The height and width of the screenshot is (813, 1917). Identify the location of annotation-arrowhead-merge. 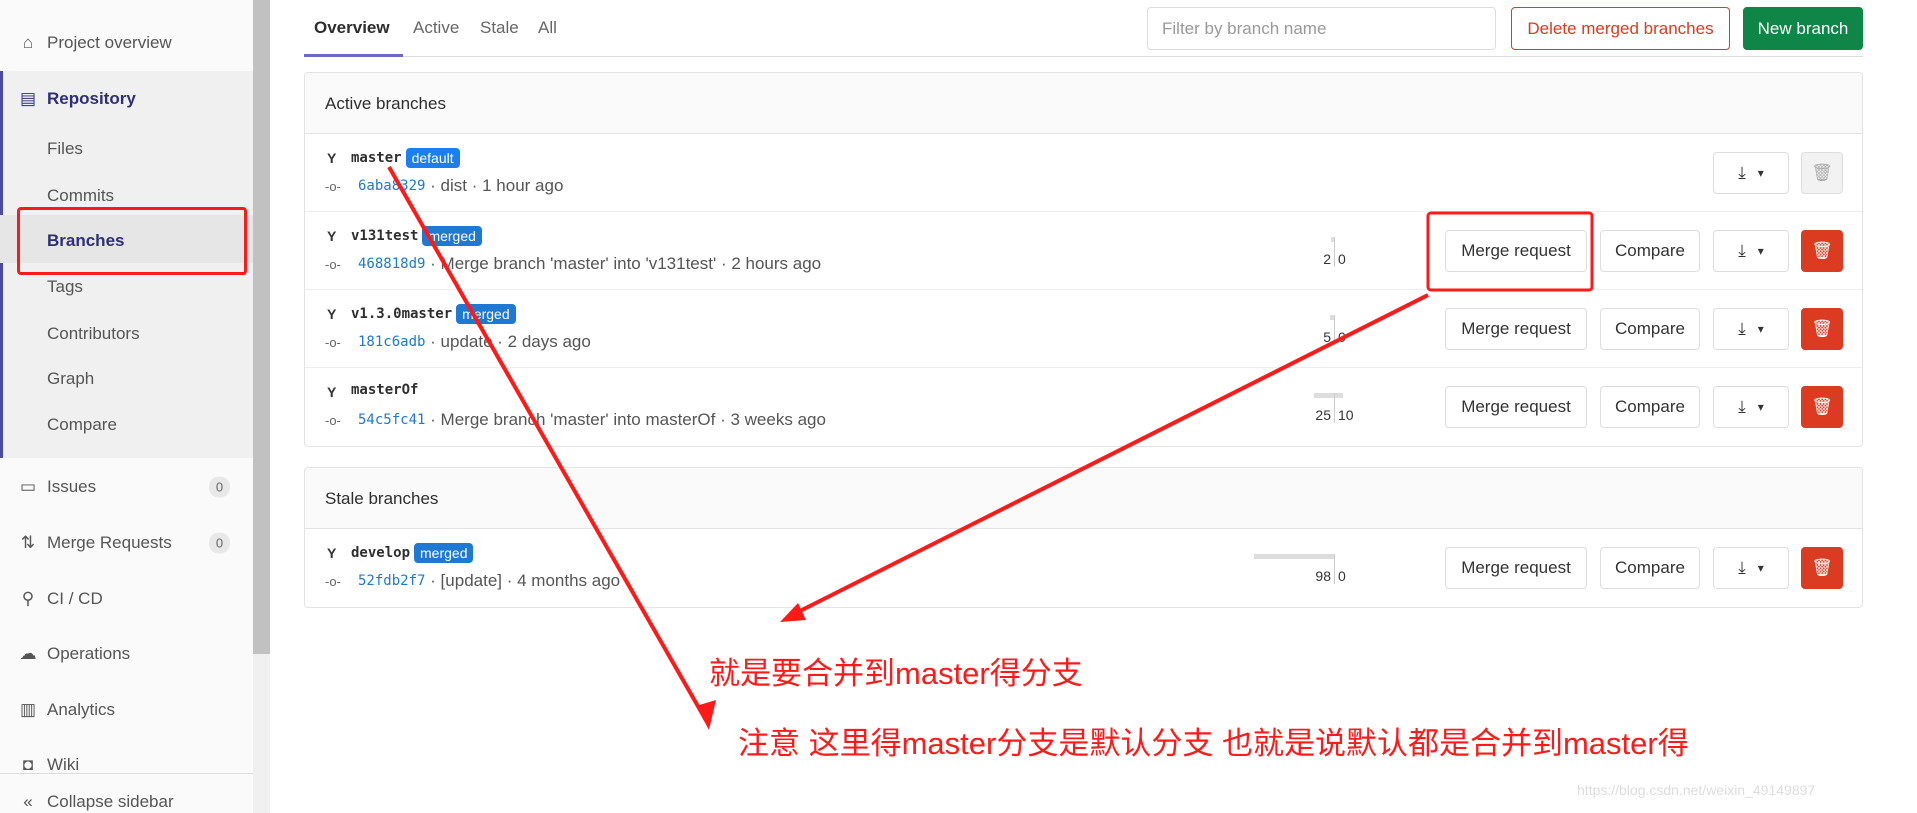
(793, 612).